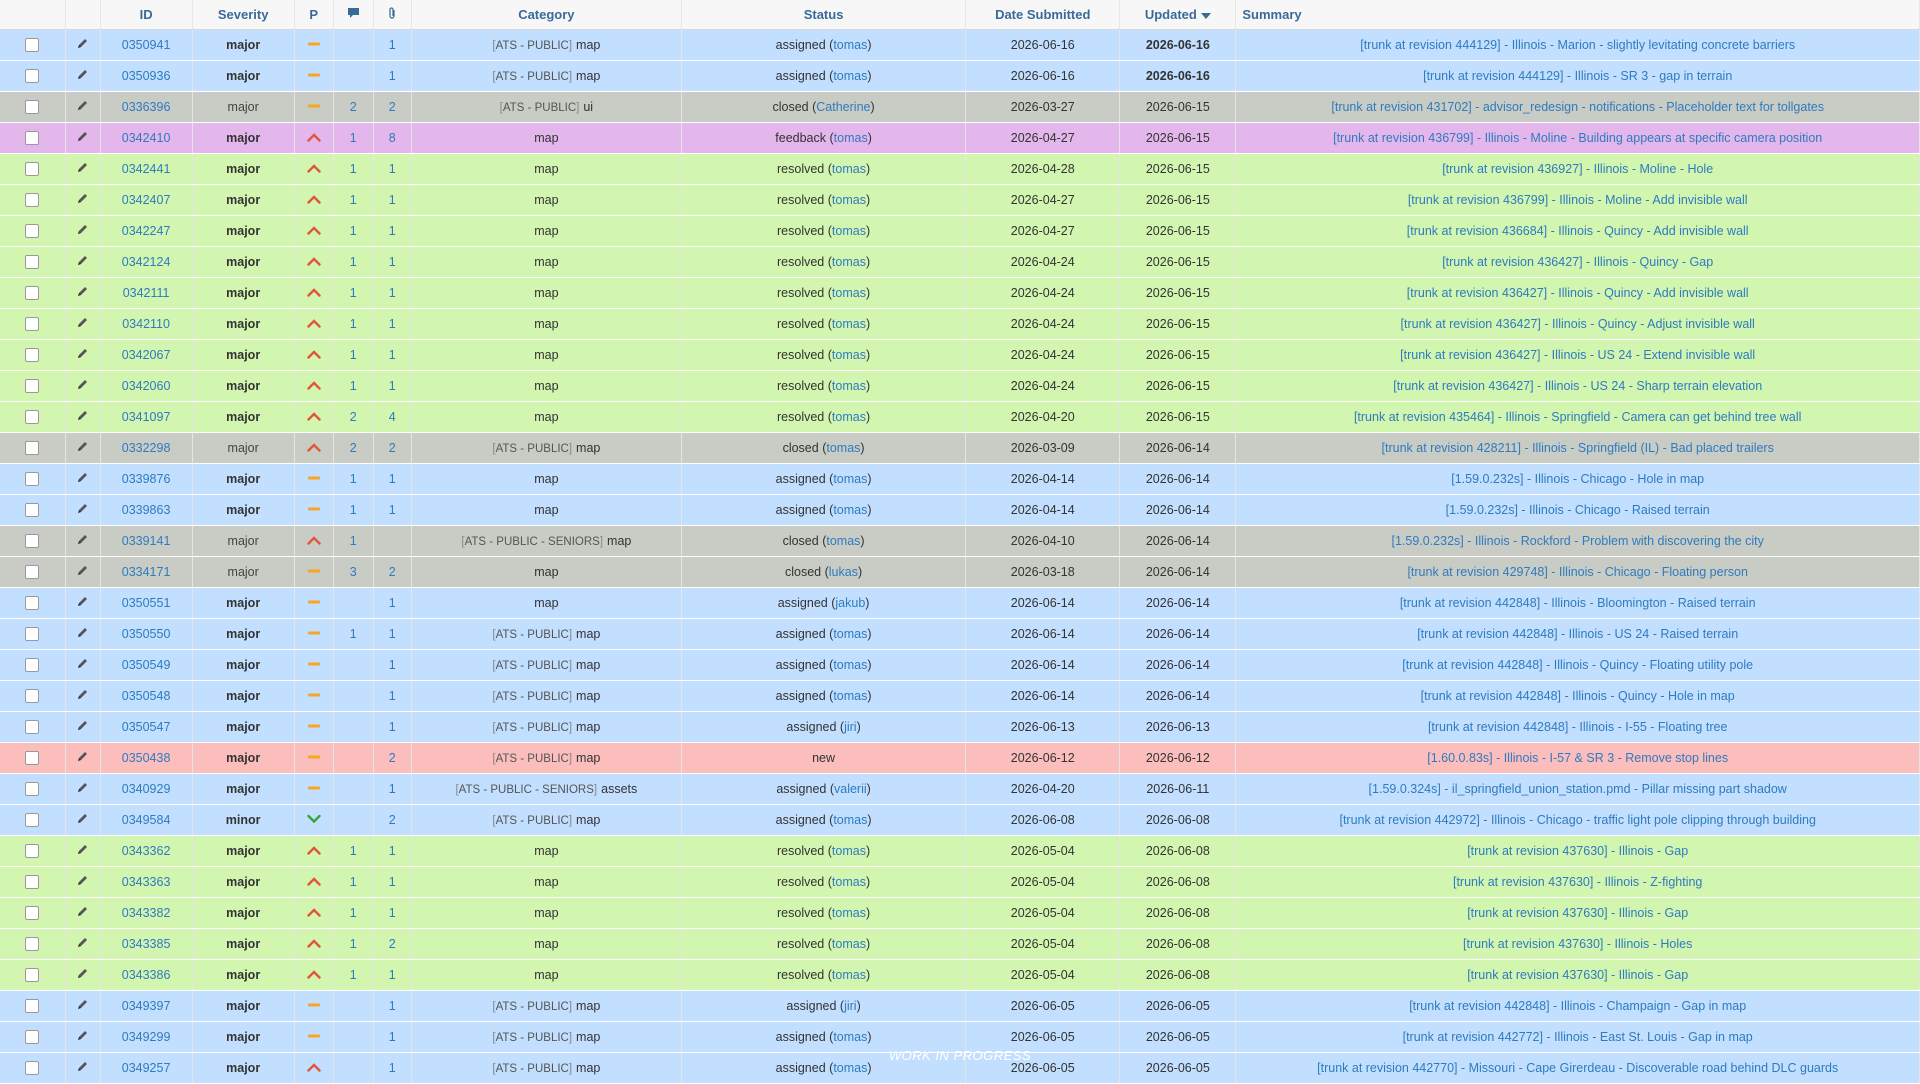 Image resolution: width=1920 pixels, height=1084 pixels. I want to click on issue-id-link: 0340929, so click(146, 789).